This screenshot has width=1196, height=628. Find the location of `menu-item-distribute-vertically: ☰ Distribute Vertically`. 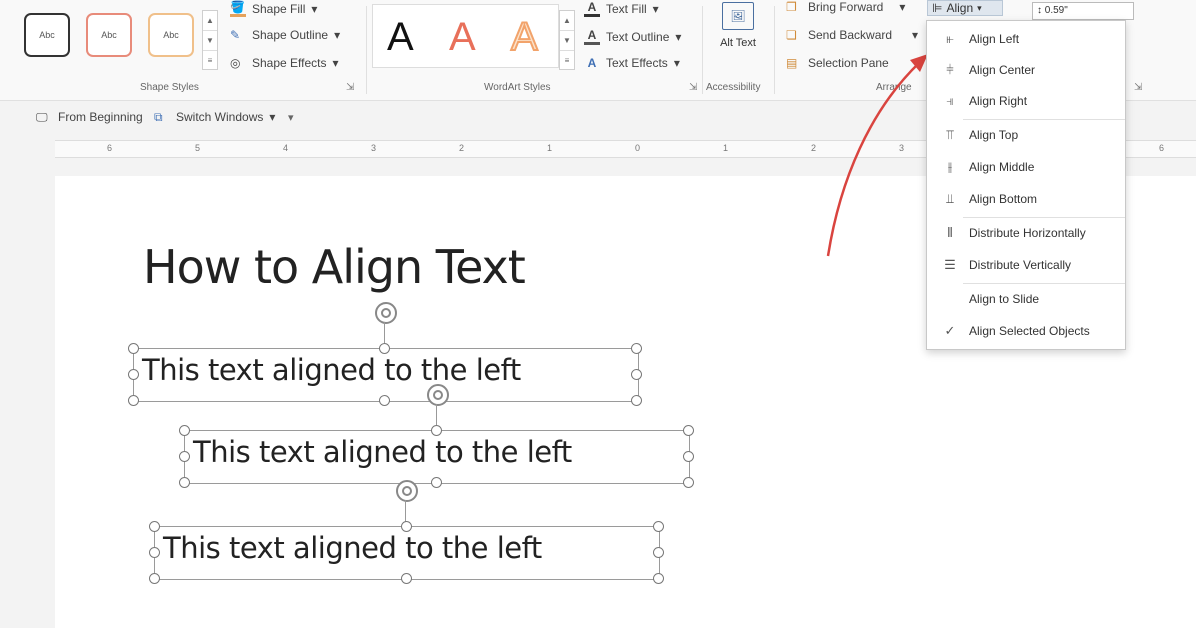

menu-item-distribute-vertically: ☰ Distribute Vertically is located at coordinates (1026, 265).